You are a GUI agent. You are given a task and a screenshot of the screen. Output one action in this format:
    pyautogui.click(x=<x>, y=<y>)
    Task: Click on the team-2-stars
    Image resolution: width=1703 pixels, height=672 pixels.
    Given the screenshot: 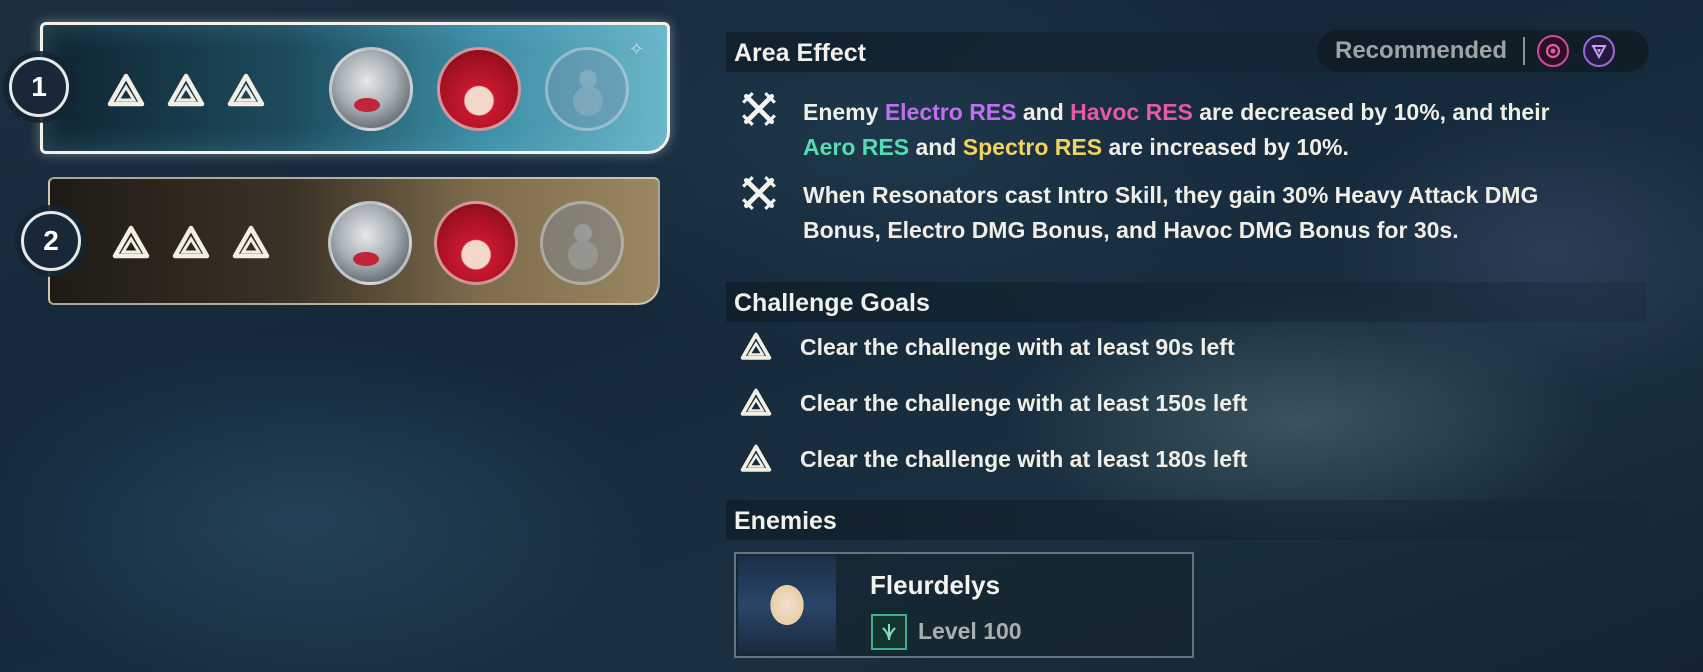 What is the action you would take?
    pyautogui.click(x=191, y=243)
    